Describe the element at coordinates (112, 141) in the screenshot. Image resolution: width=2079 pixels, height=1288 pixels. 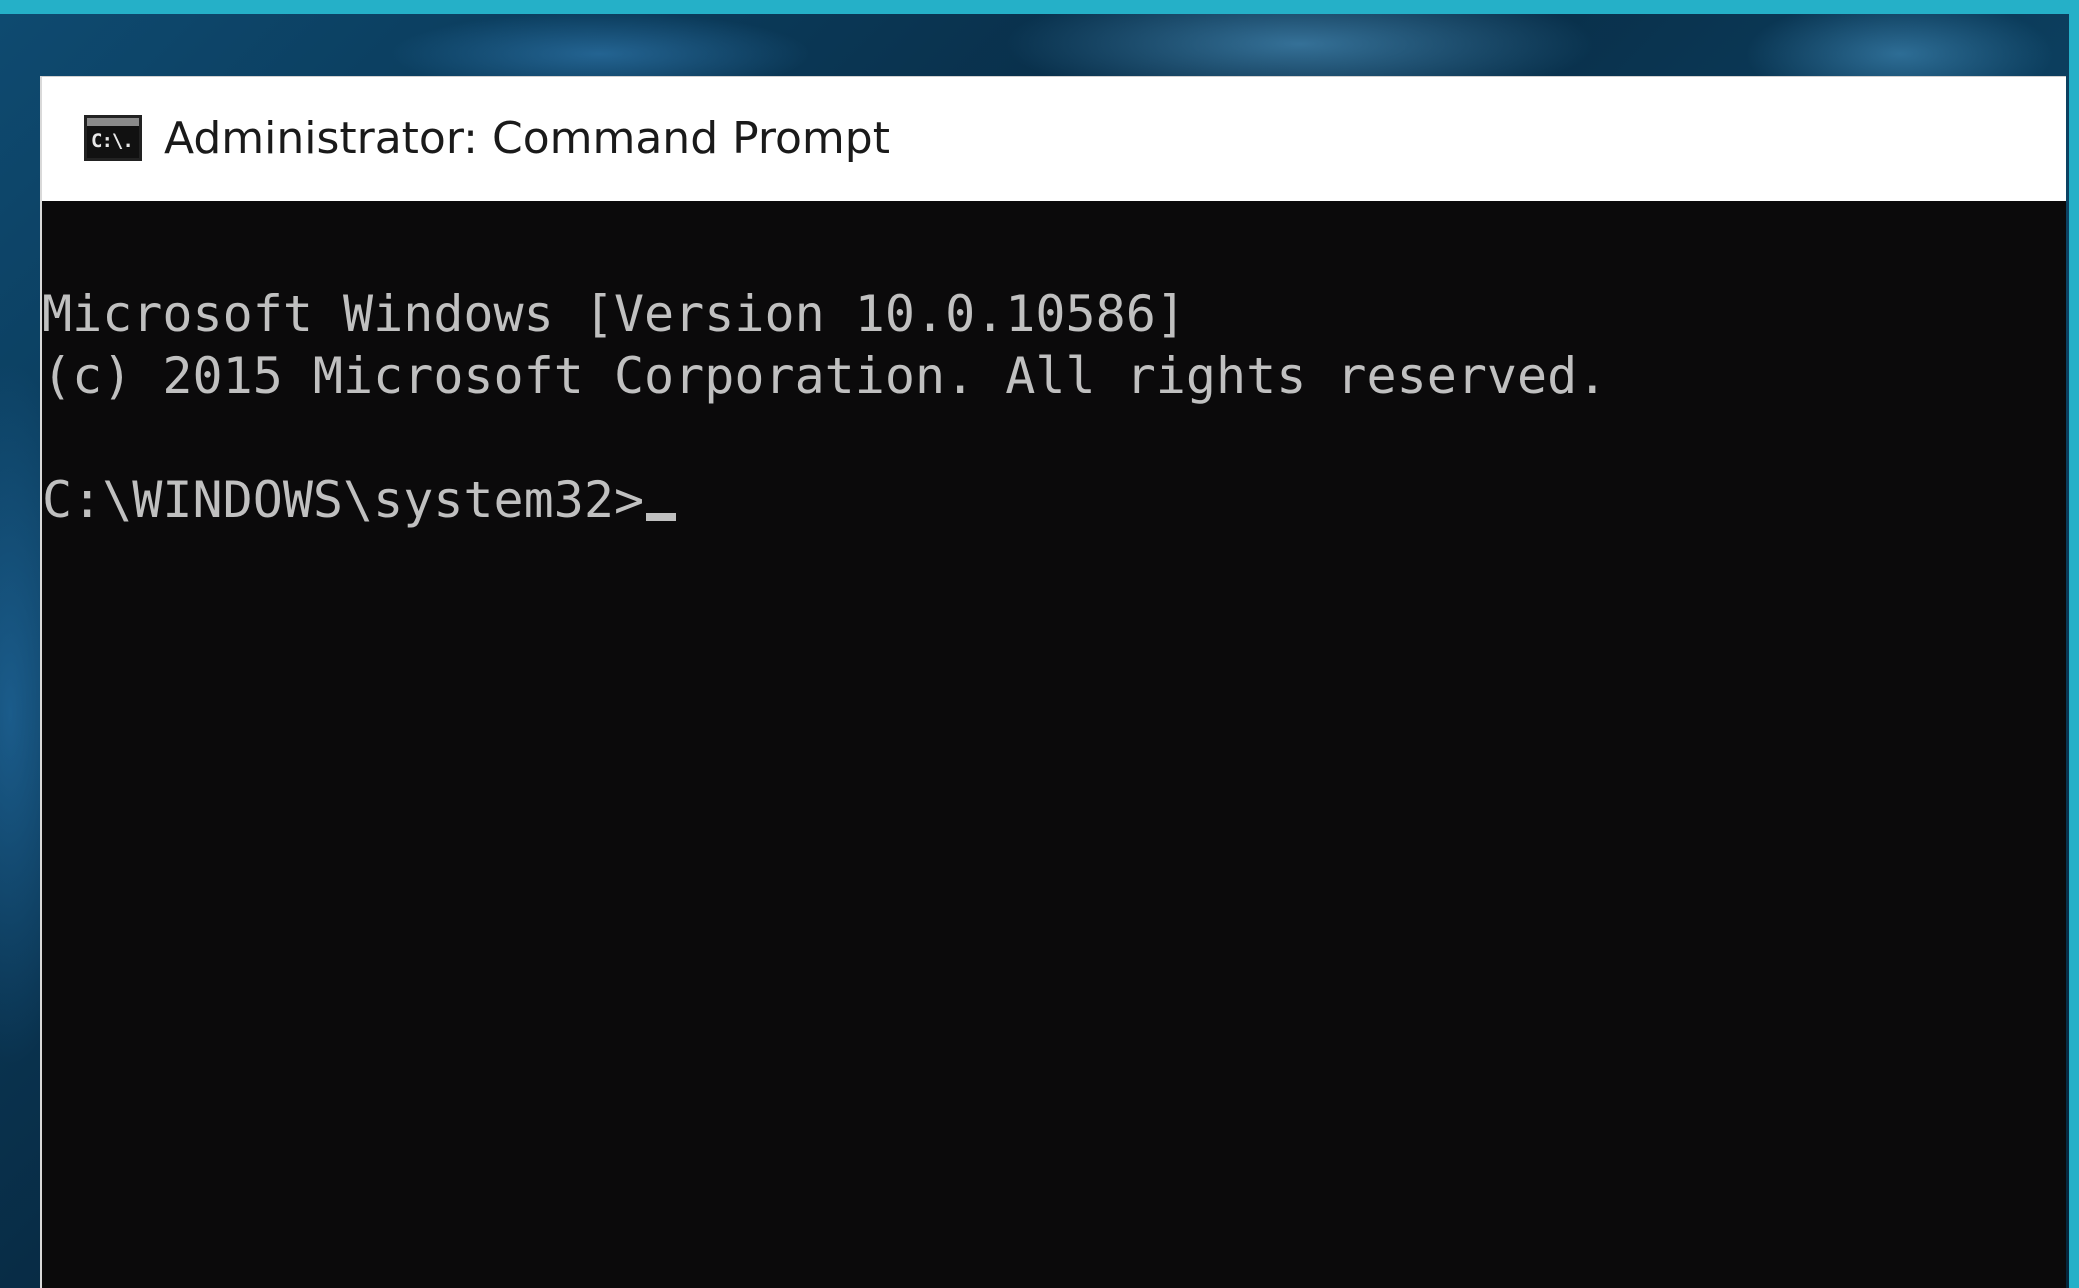
I see `cmd-icon-glyph: C:\.` at that location.